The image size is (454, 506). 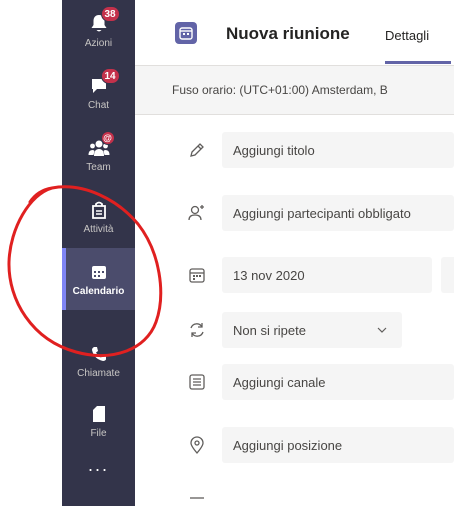 What do you see at coordinates (312, 330) in the screenshot?
I see `repeat-dropdown: Non si ripete` at bounding box center [312, 330].